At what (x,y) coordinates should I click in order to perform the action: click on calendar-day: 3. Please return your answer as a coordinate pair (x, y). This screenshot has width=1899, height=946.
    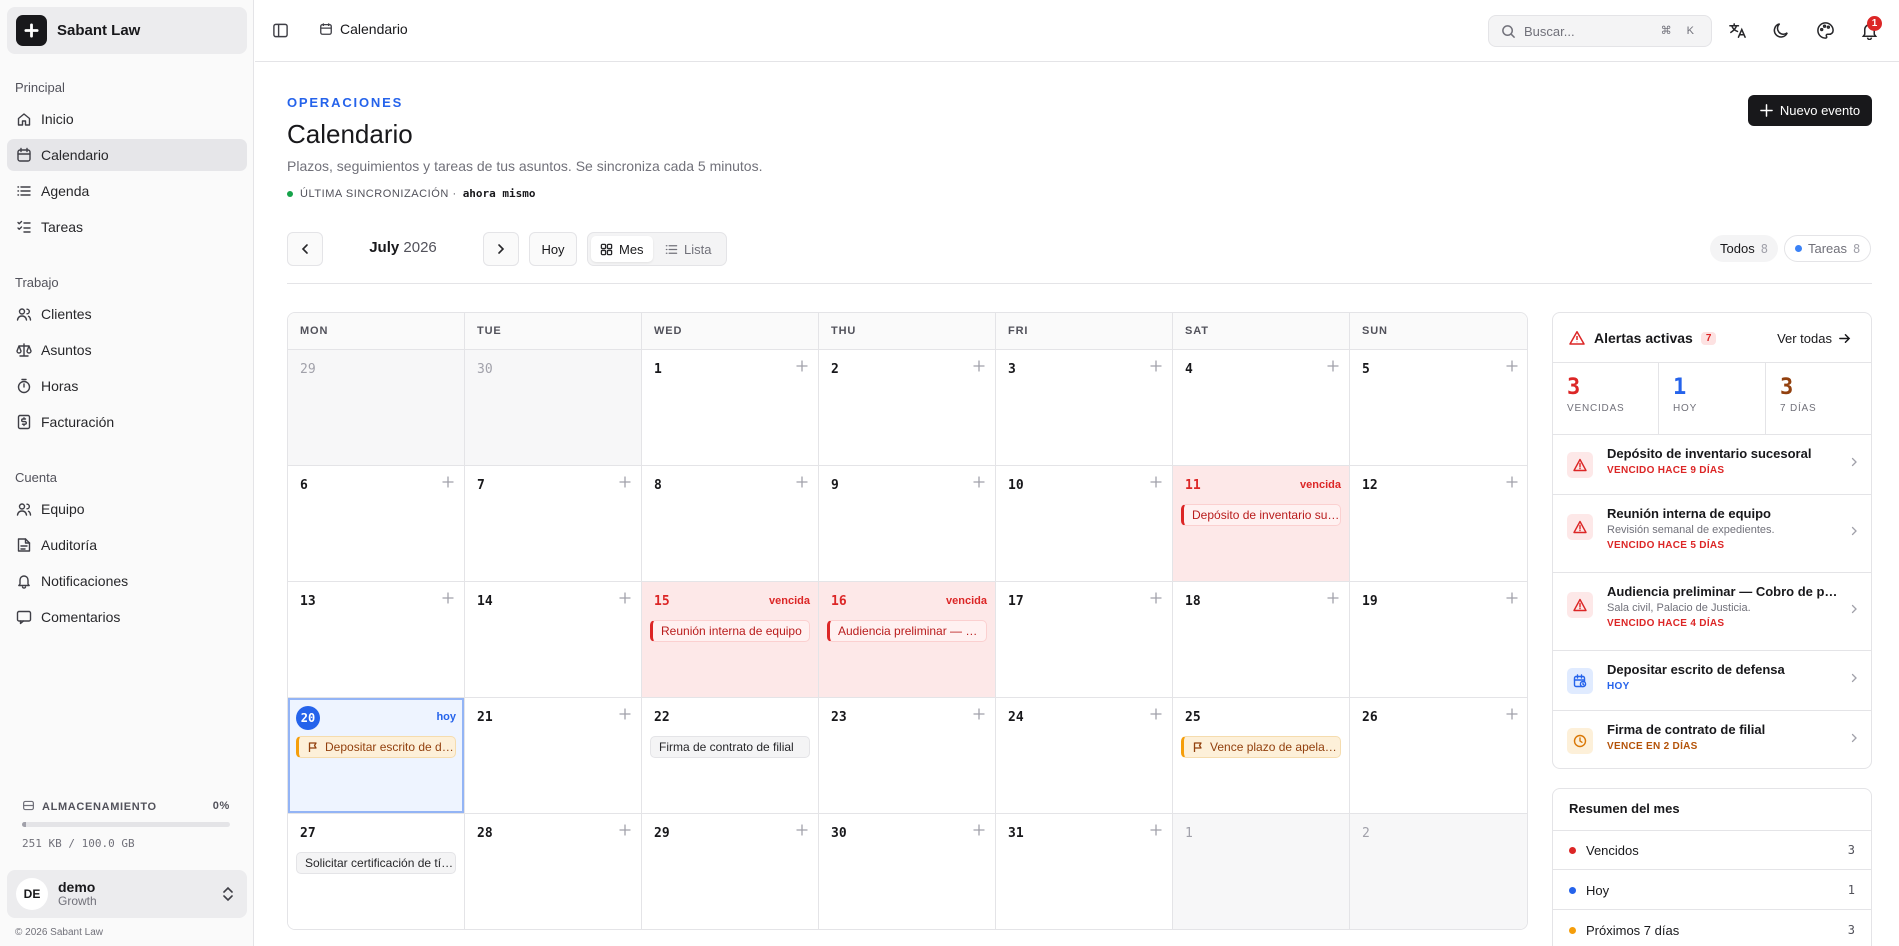
    Looking at the image, I should click on (1084, 408).